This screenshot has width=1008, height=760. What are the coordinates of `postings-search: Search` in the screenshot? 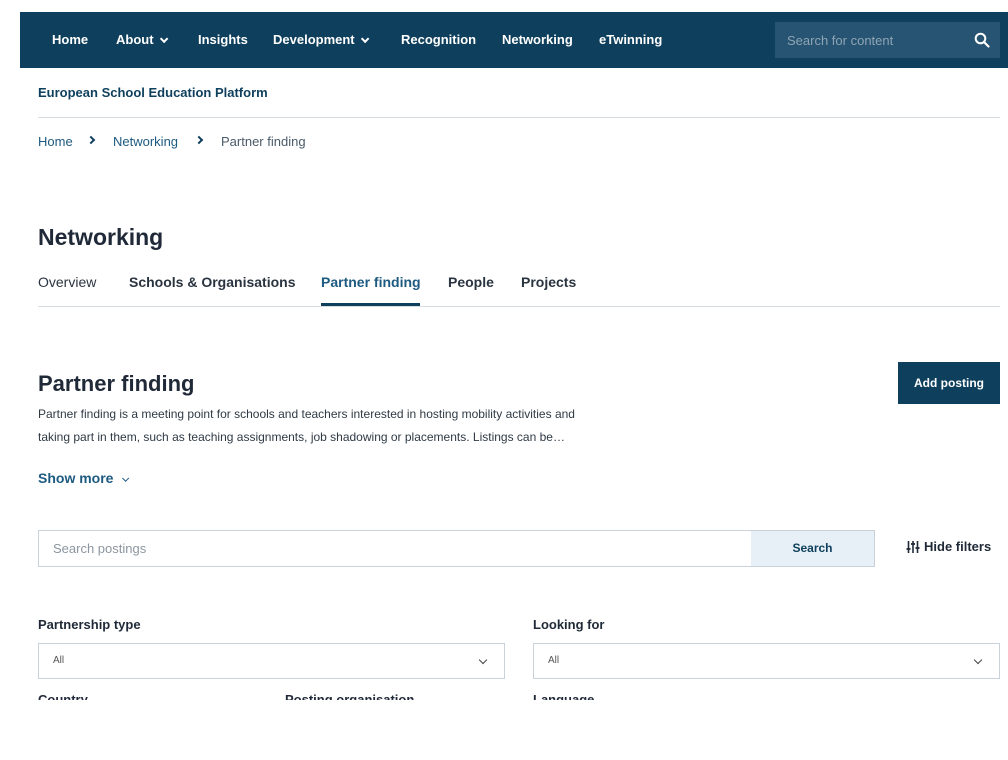 It's located at (456, 548).